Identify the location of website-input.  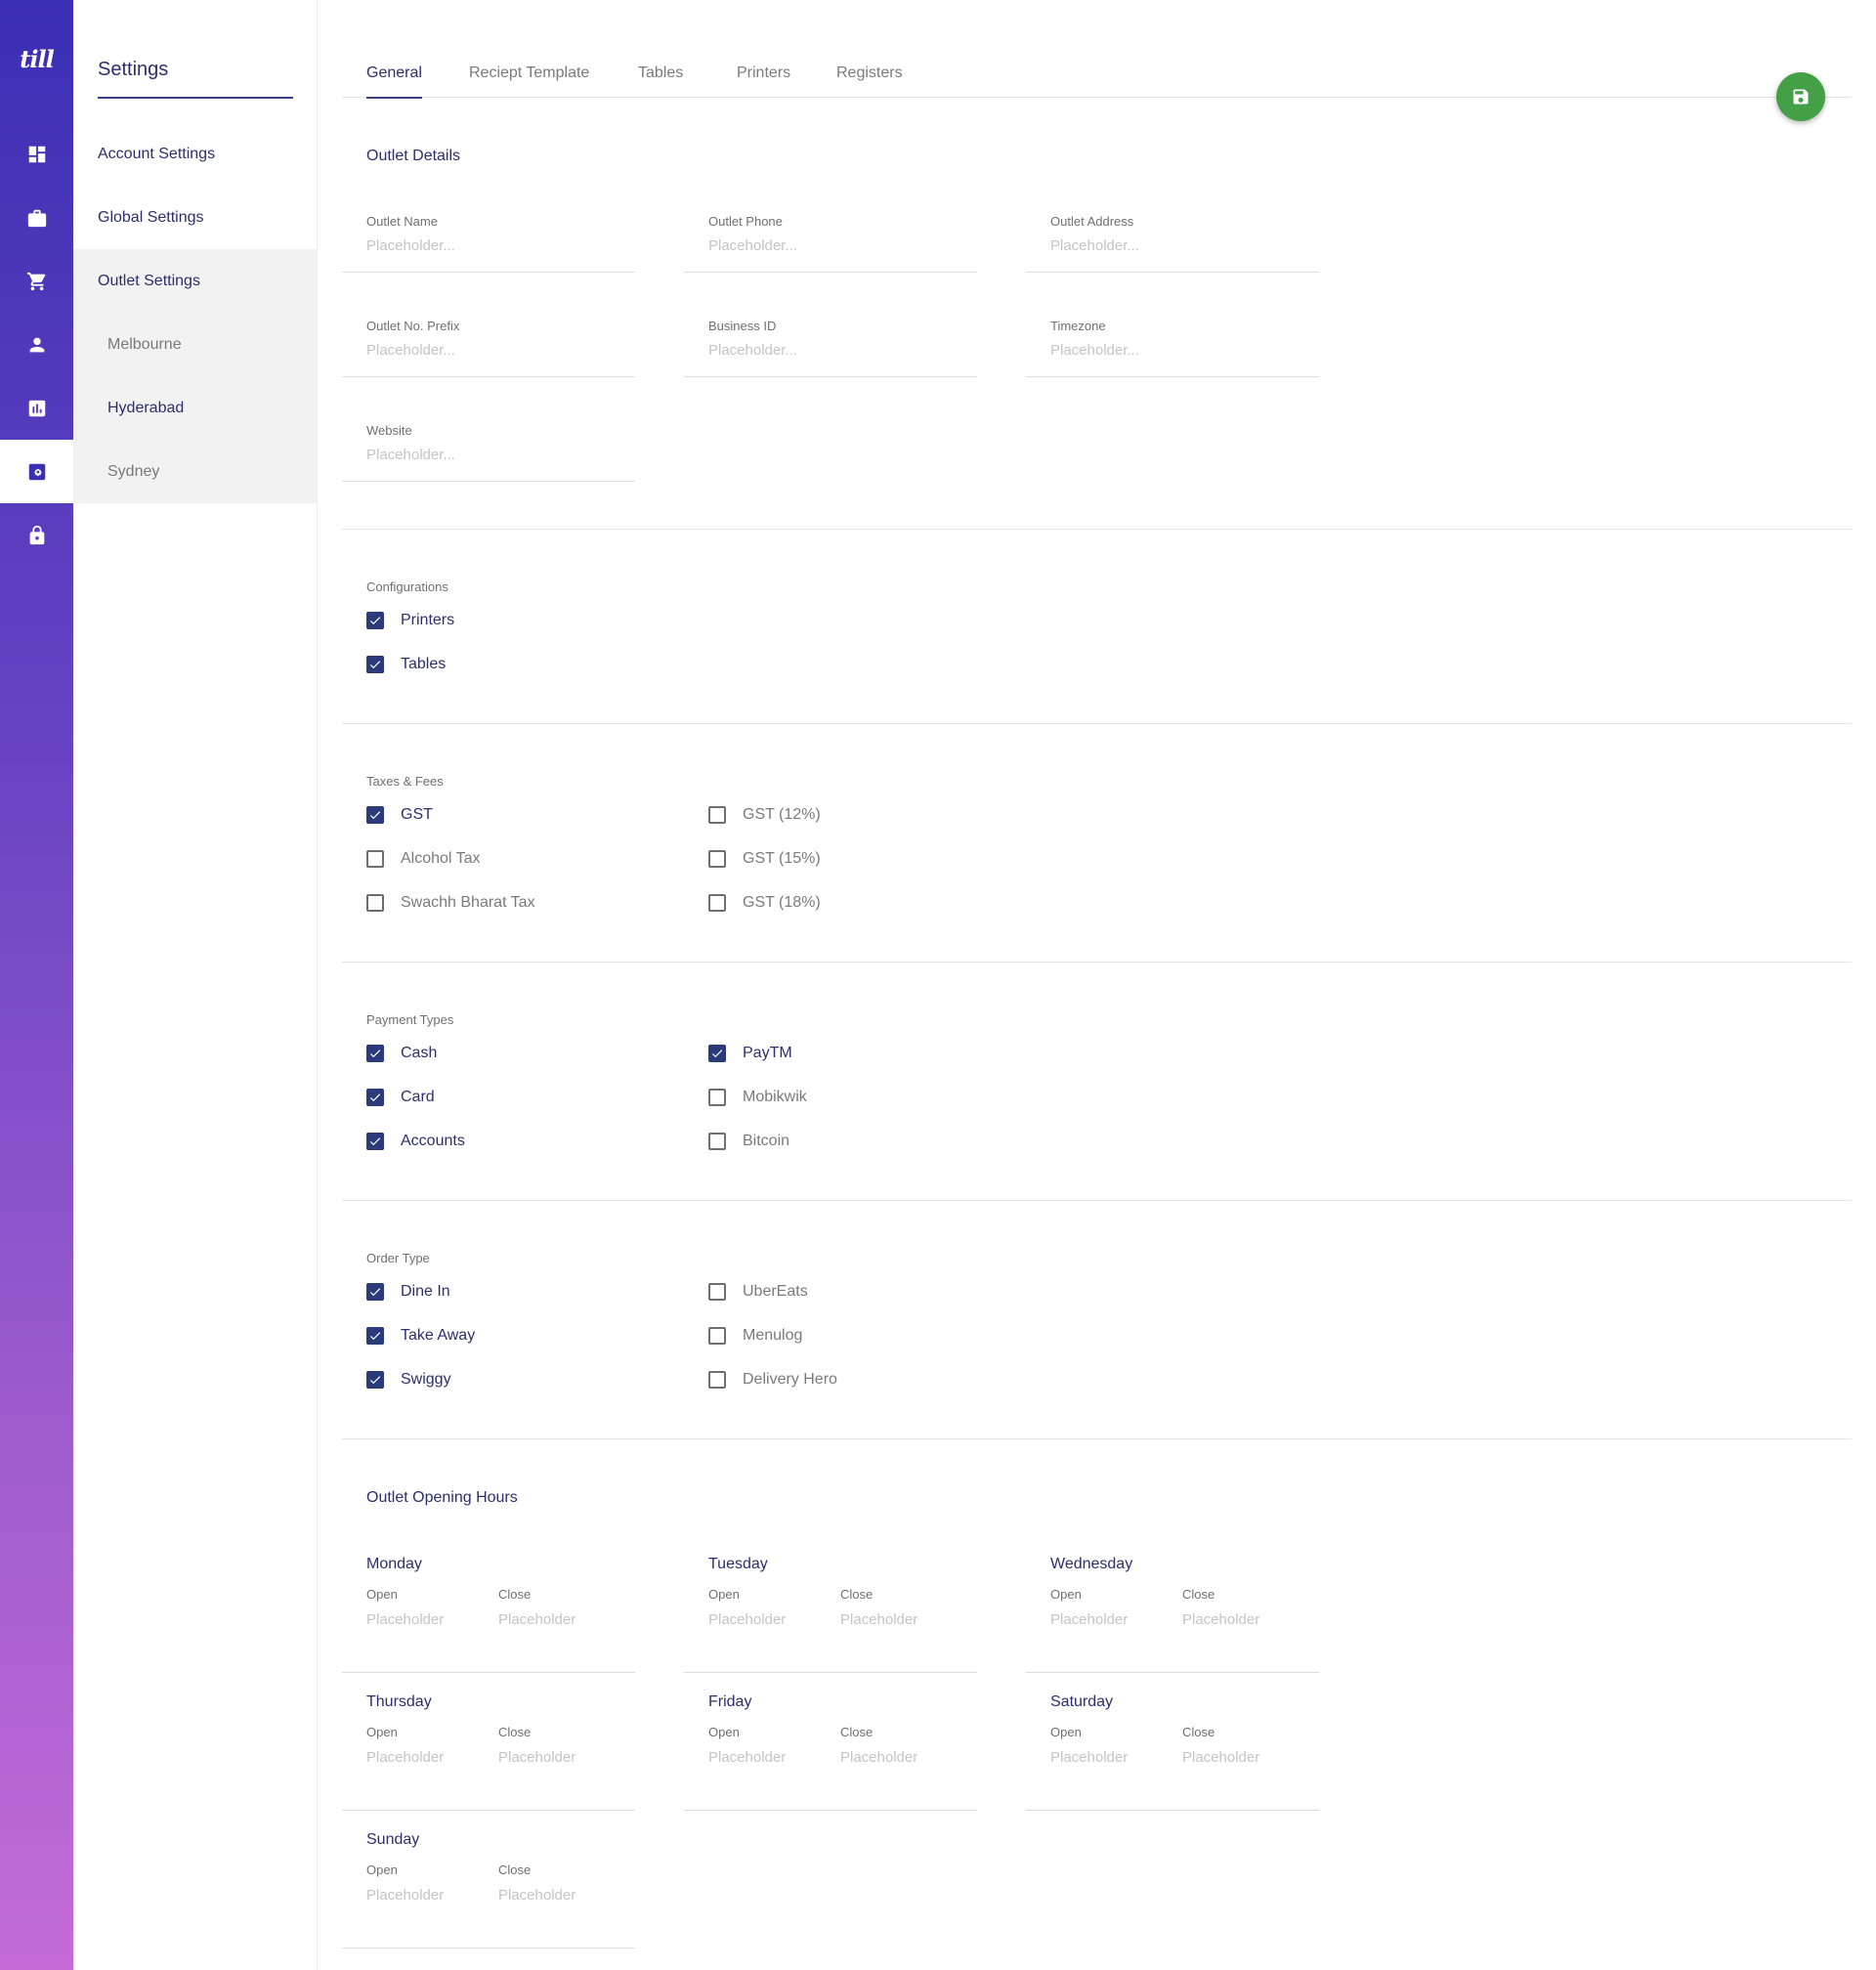
(493, 454).